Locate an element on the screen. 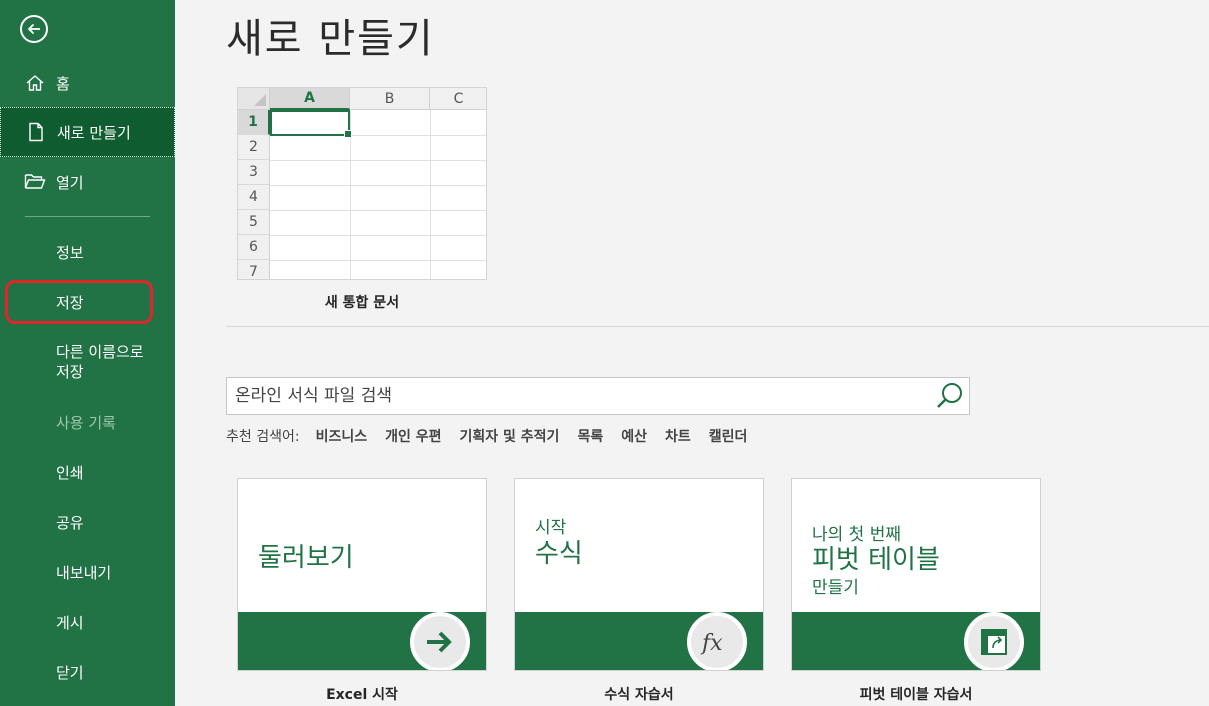  nav-share-label: 공유 is located at coordinates (70, 522).